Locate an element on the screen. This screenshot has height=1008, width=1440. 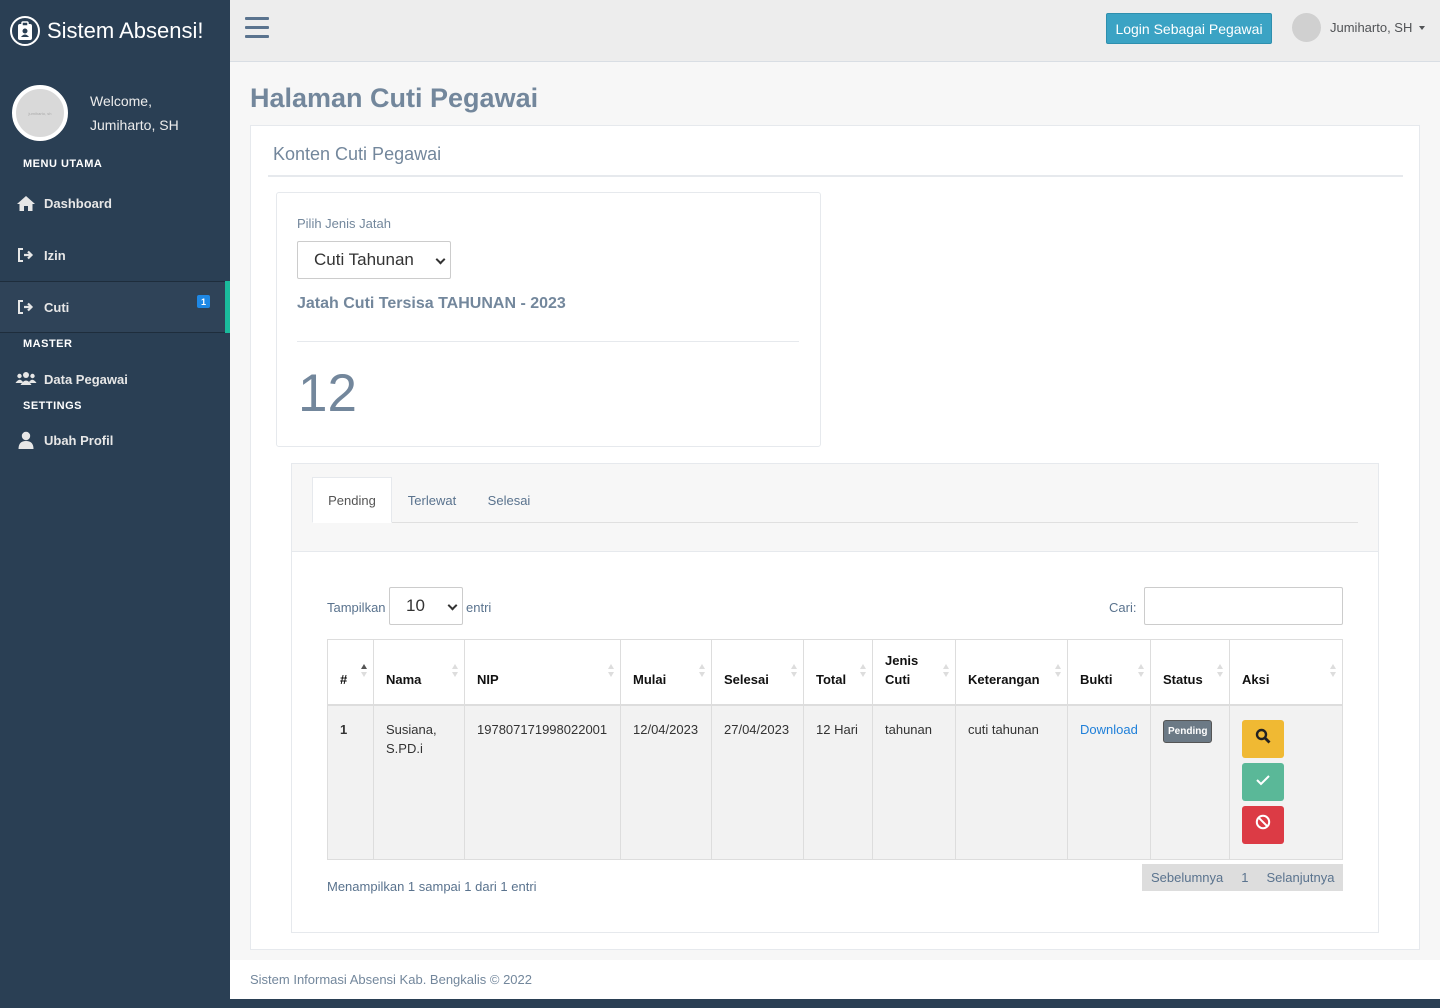
status-badge: Pending is located at coordinates (1188, 731).